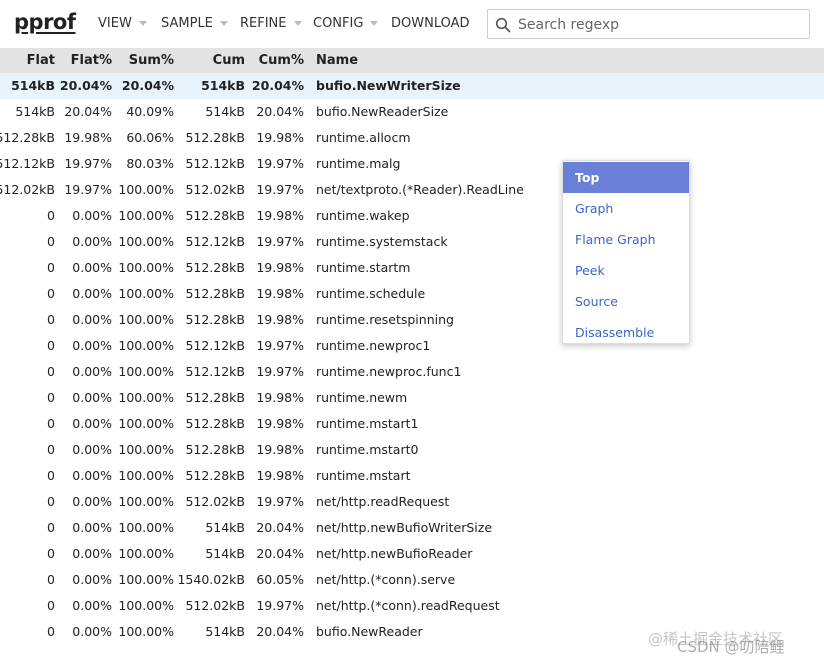 The width and height of the screenshot is (824, 663). Describe the element at coordinates (41, 60) in the screenshot. I see `col-header-flat: Flat` at that location.